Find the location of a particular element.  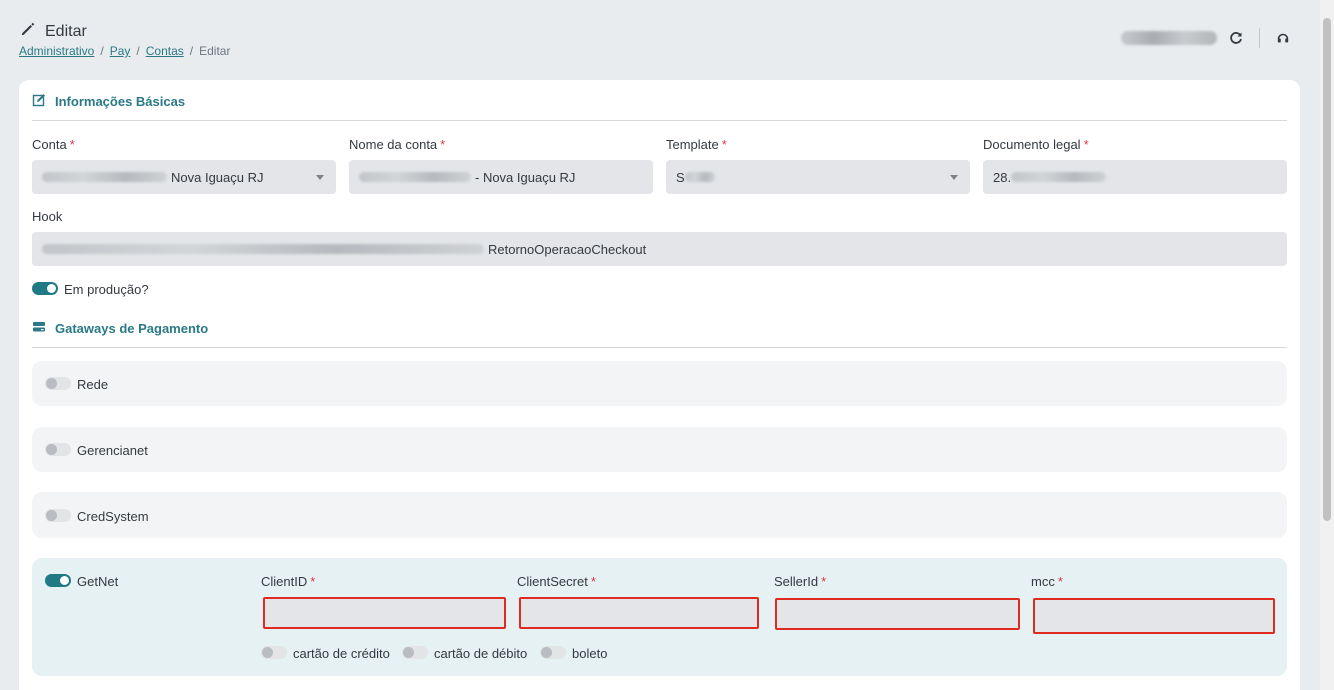

nome-conta-input: - Nova Iguaçu RJ is located at coordinates (501, 177).